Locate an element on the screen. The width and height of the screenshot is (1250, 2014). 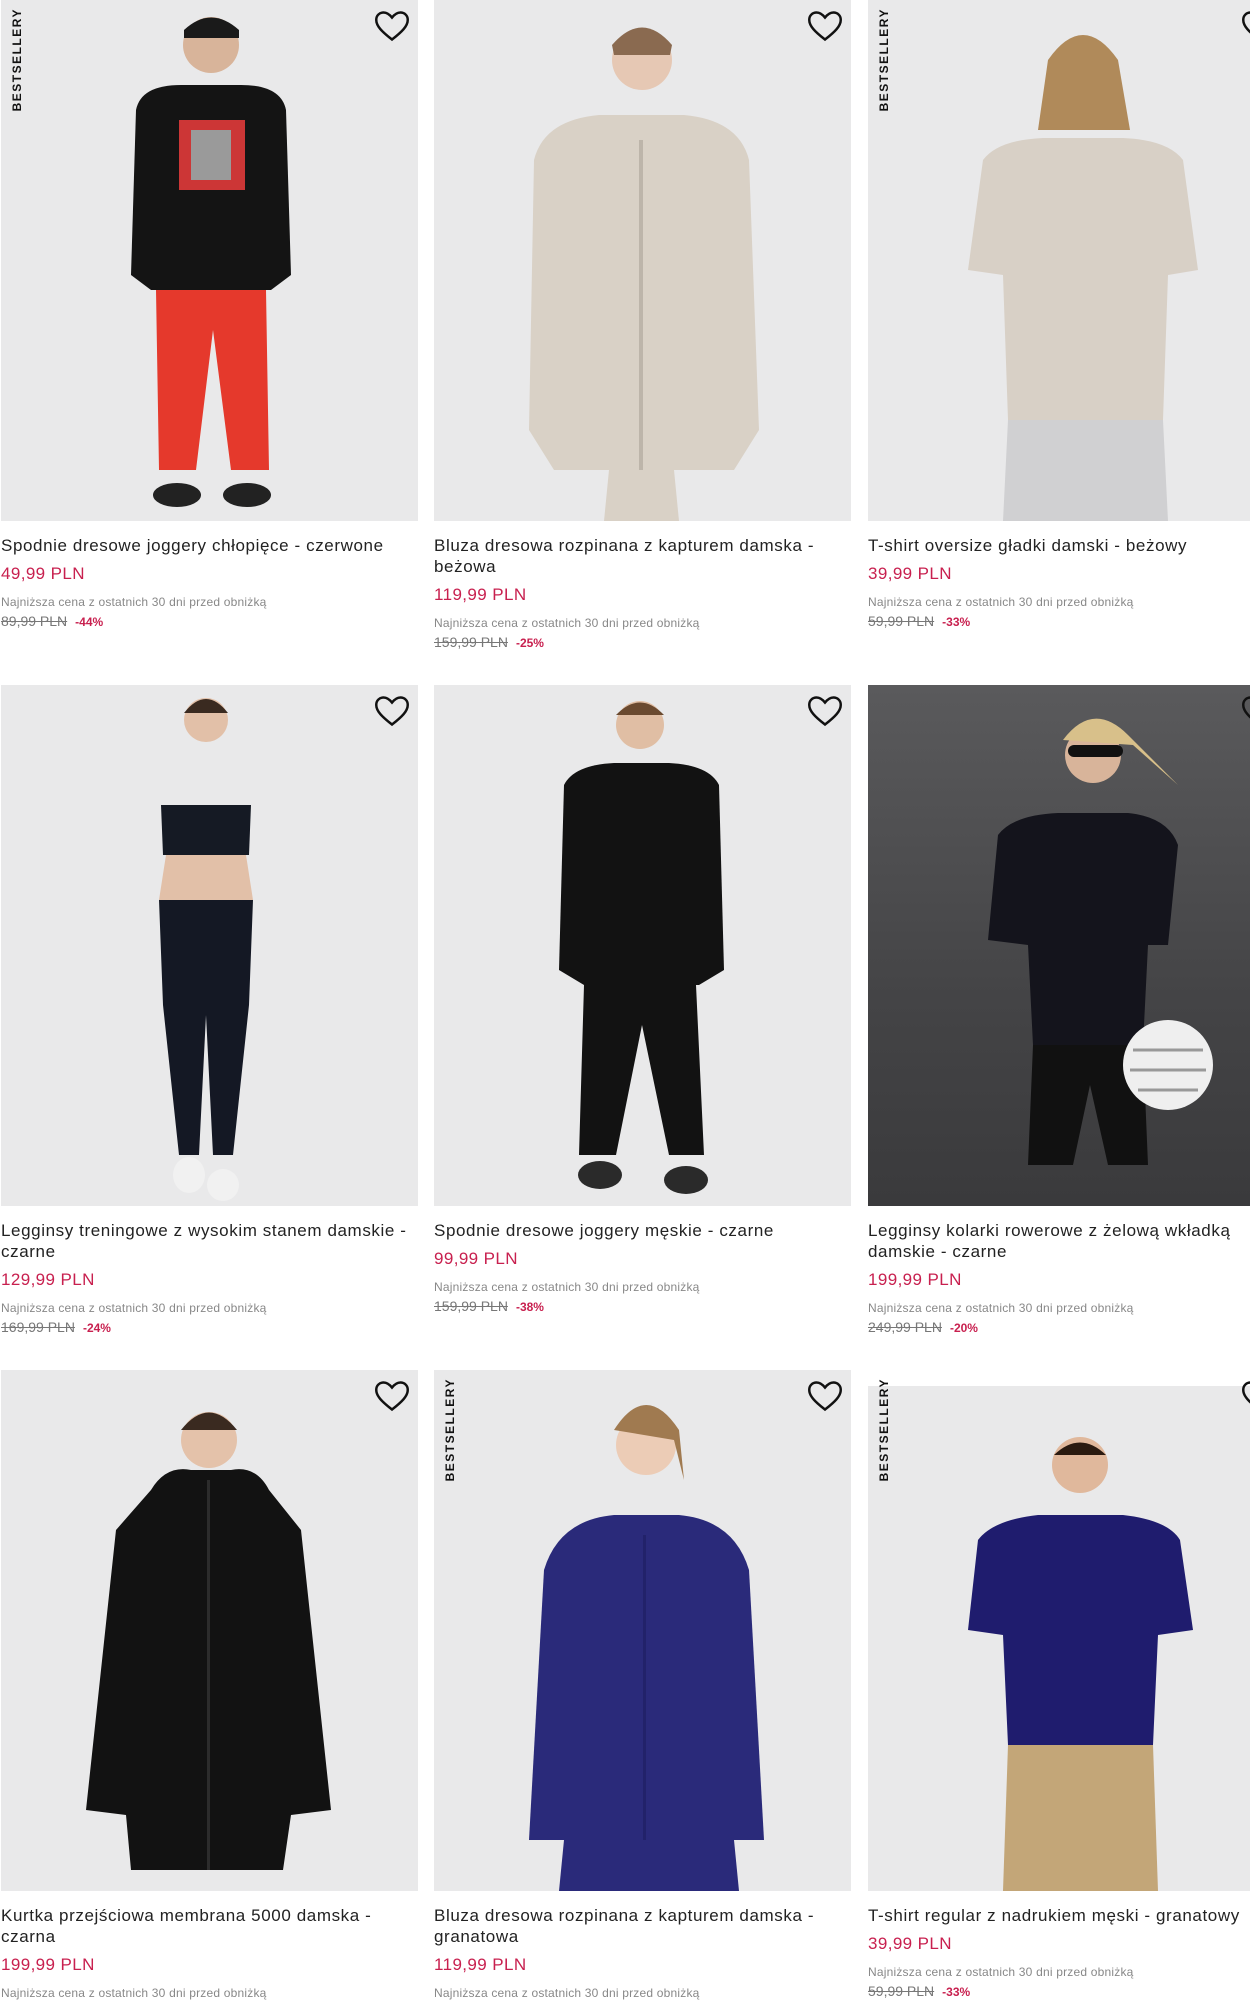
product-name: T-shirt oversize gładki damski - beżowy is located at coordinates (1059, 545).